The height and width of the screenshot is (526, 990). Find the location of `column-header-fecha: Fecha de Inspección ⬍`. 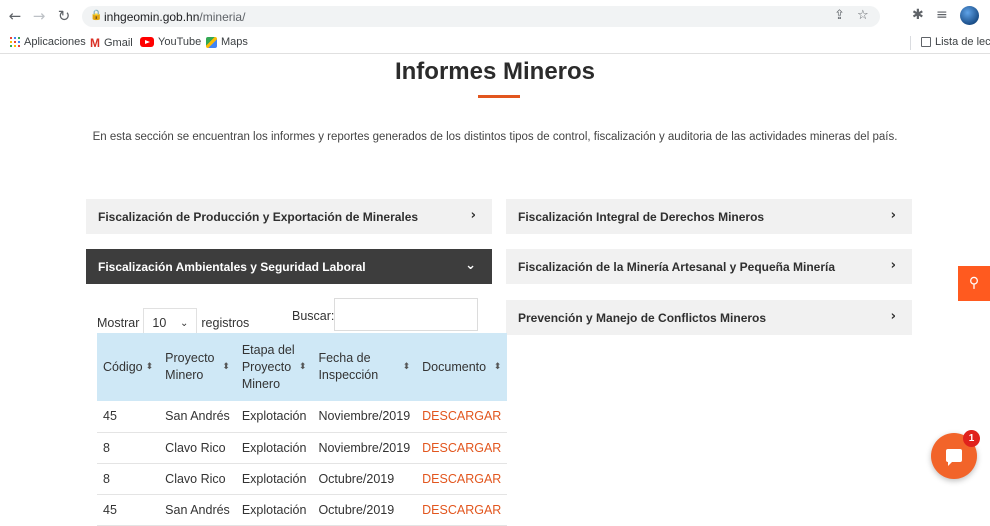

column-header-fecha: Fecha de Inspección ⬍ is located at coordinates (364, 367).